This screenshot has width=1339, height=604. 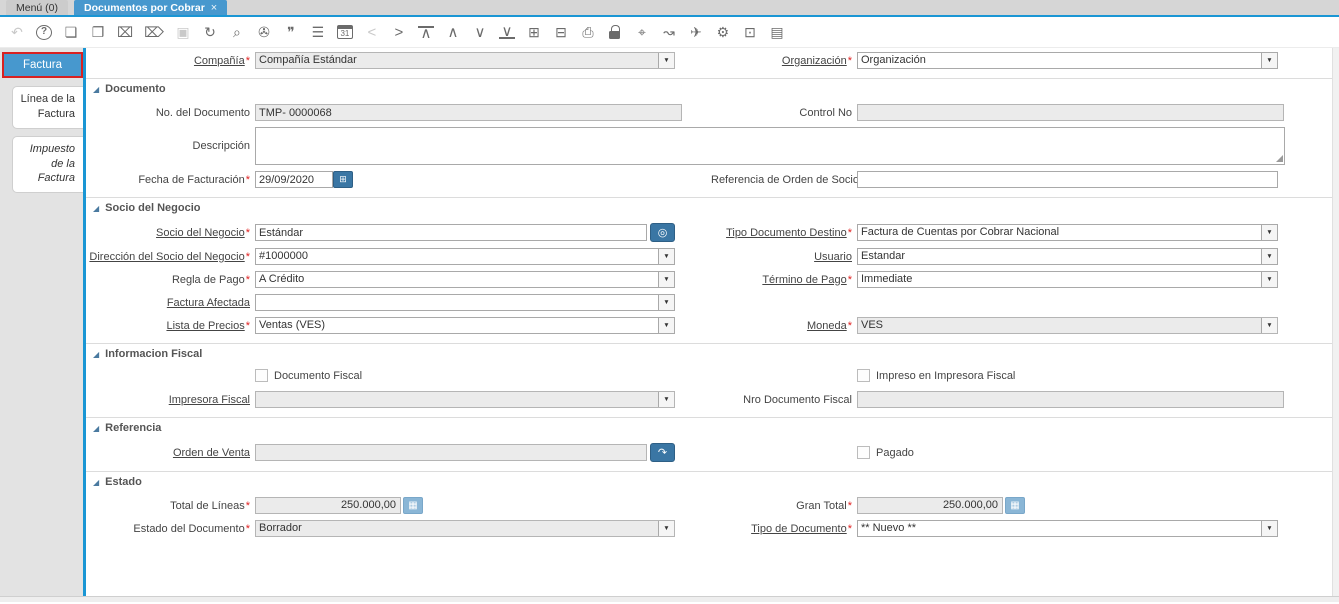 I want to click on socio-negocio-field, so click(x=451, y=232).